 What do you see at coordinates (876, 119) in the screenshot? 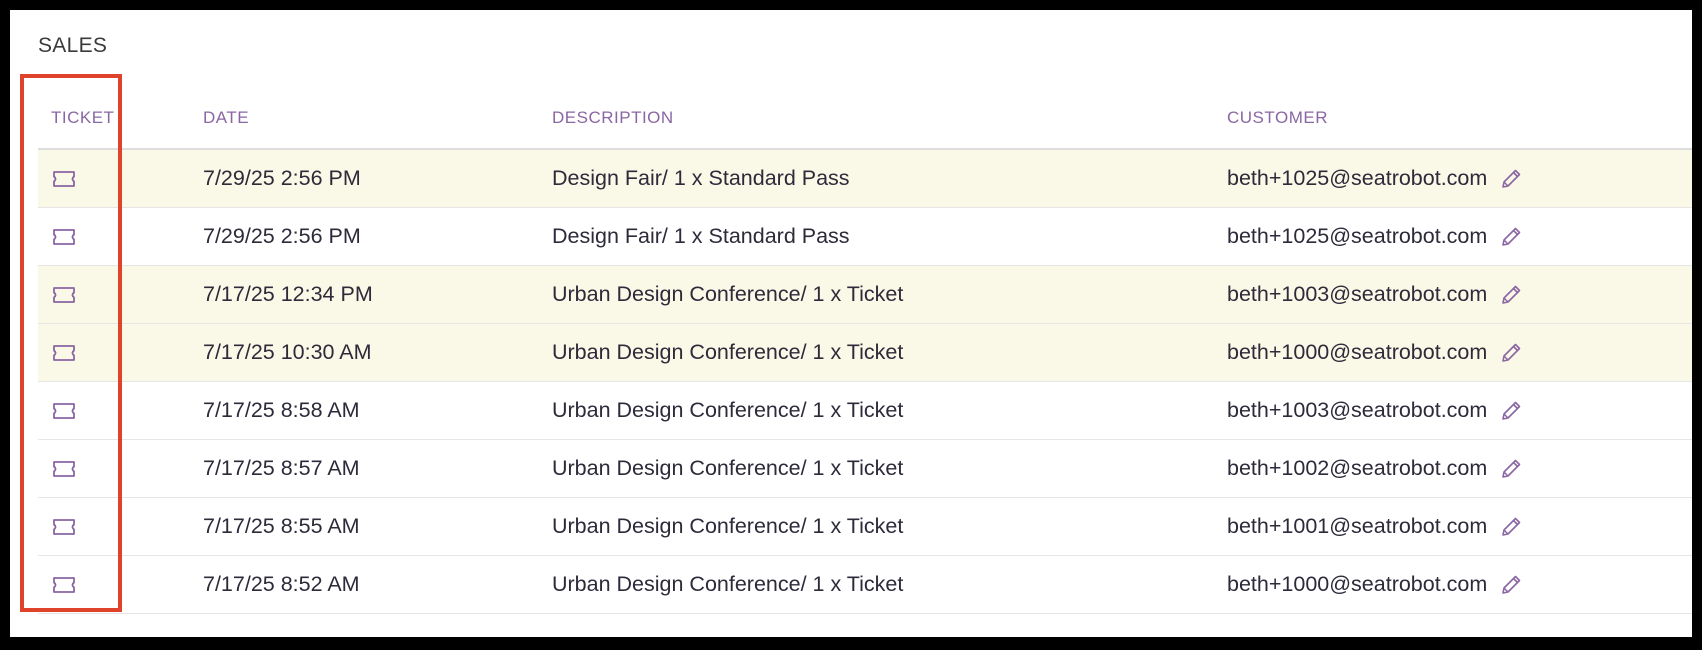
I see `column-header-description: DESCRIPTION` at bounding box center [876, 119].